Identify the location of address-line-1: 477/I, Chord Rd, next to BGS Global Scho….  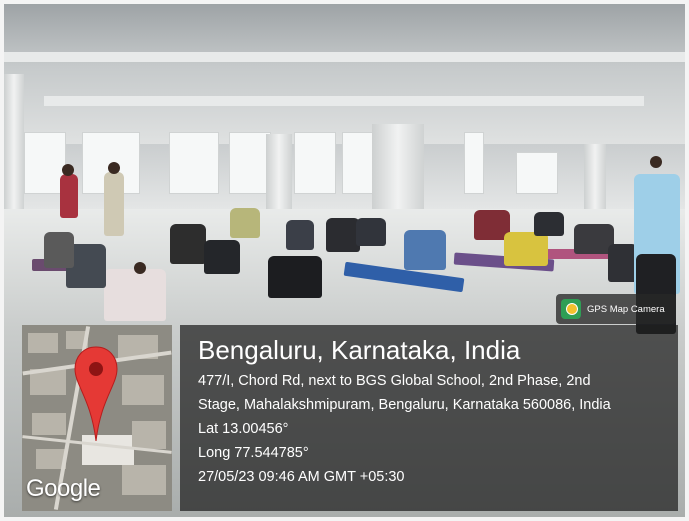
(394, 381).